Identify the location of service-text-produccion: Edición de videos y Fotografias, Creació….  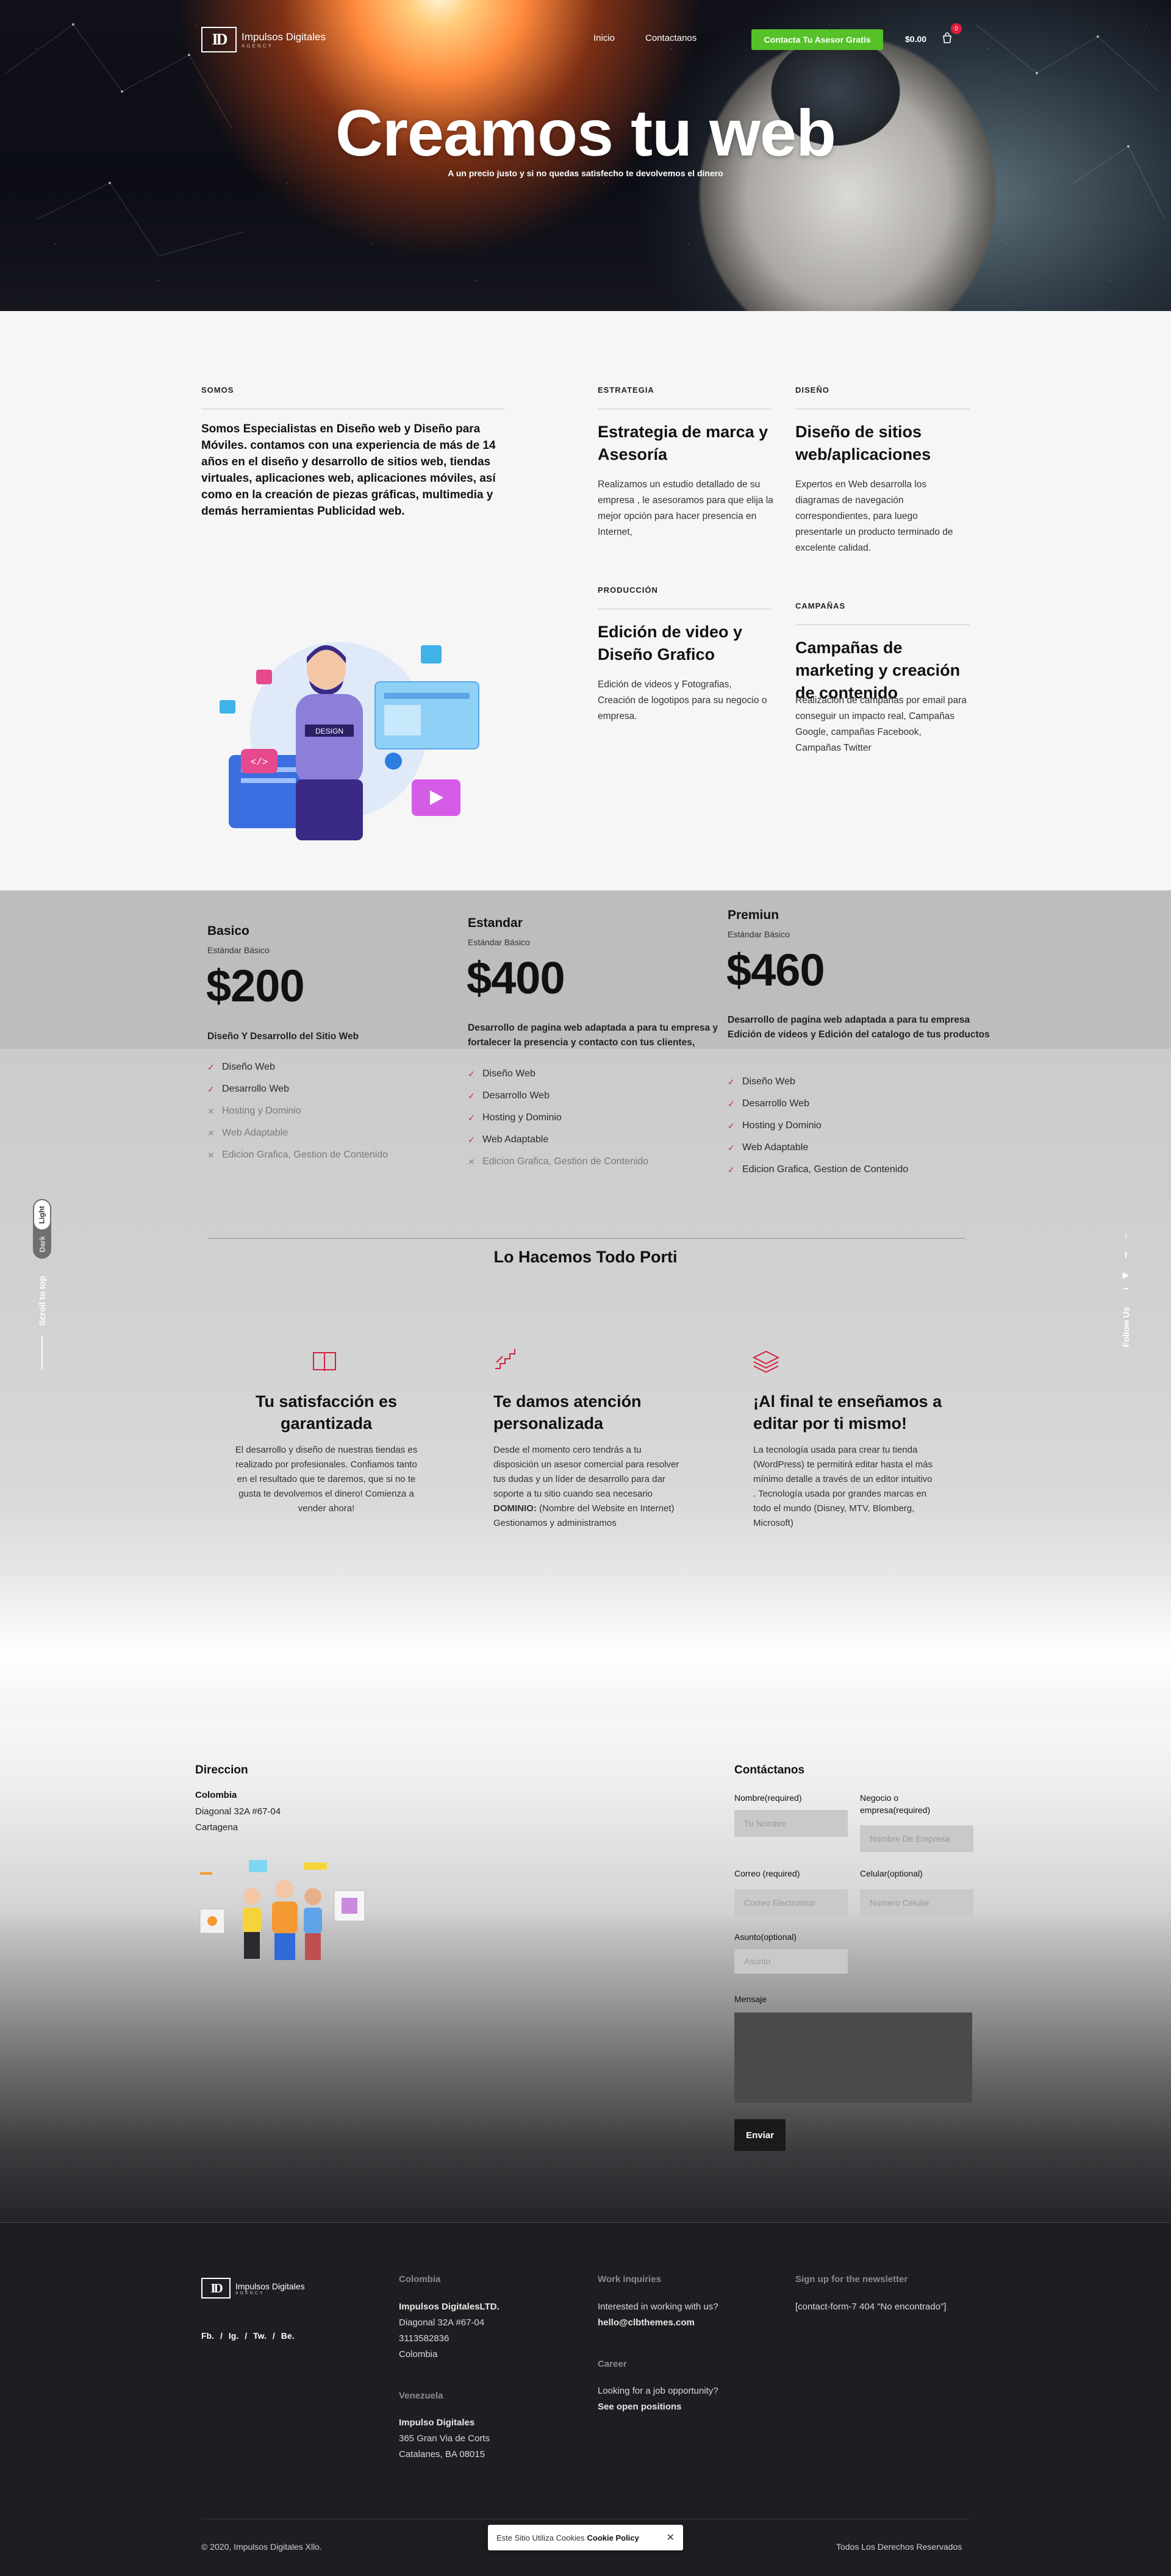
(682, 700).